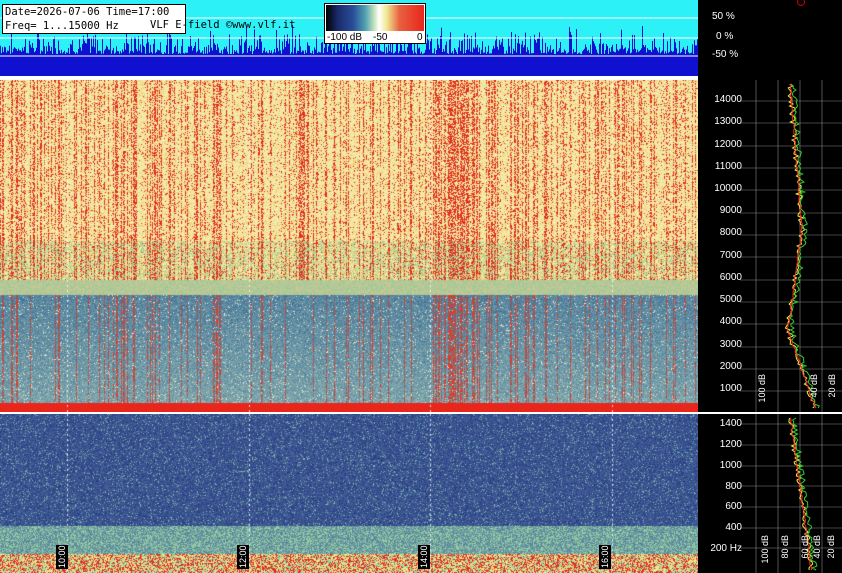  I want to click on freq-tick-label: 400, so click(733, 527).